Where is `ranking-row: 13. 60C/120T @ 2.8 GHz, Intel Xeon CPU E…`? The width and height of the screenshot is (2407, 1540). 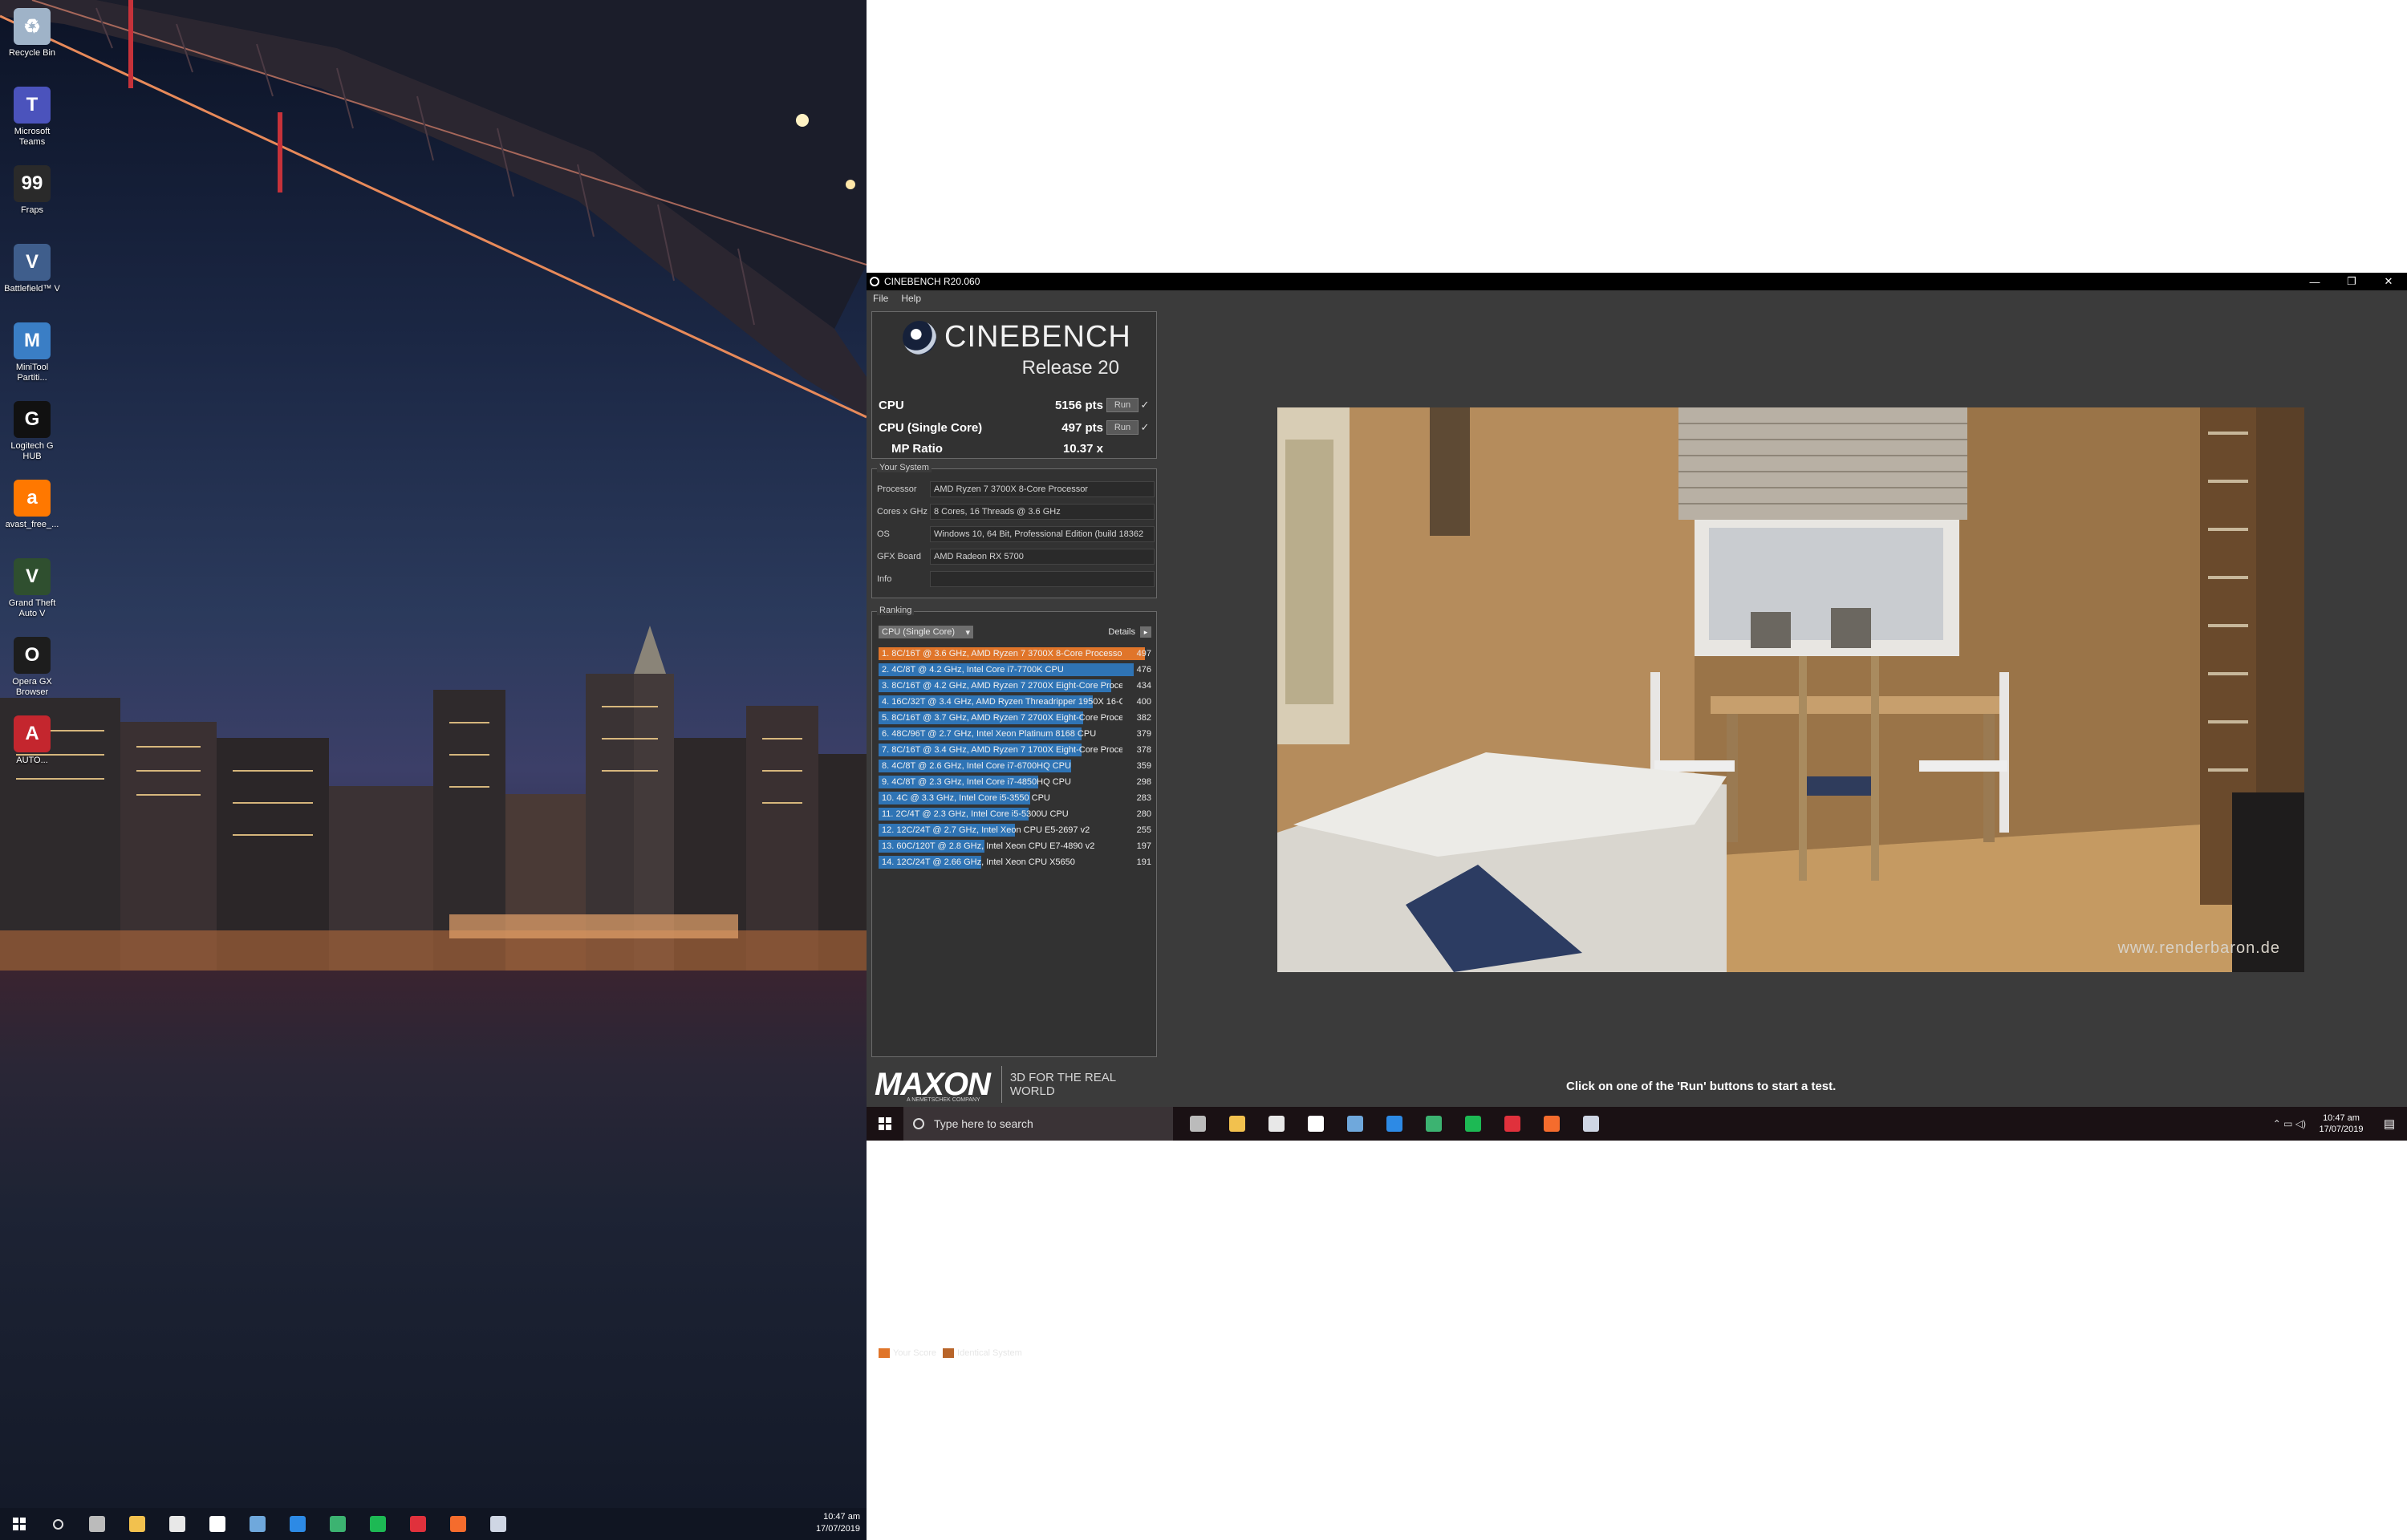
ranking-row: 13. 60C/120T @ 2.8 GHz, Intel Xeon CPU E… is located at coordinates (1017, 846).